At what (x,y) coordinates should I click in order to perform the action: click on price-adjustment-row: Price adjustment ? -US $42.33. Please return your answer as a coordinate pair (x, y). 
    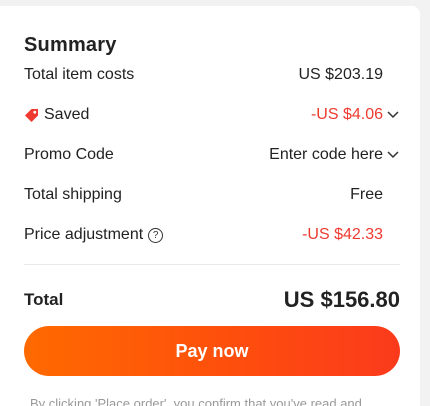
    Looking at the image, I should click on (212, 235).